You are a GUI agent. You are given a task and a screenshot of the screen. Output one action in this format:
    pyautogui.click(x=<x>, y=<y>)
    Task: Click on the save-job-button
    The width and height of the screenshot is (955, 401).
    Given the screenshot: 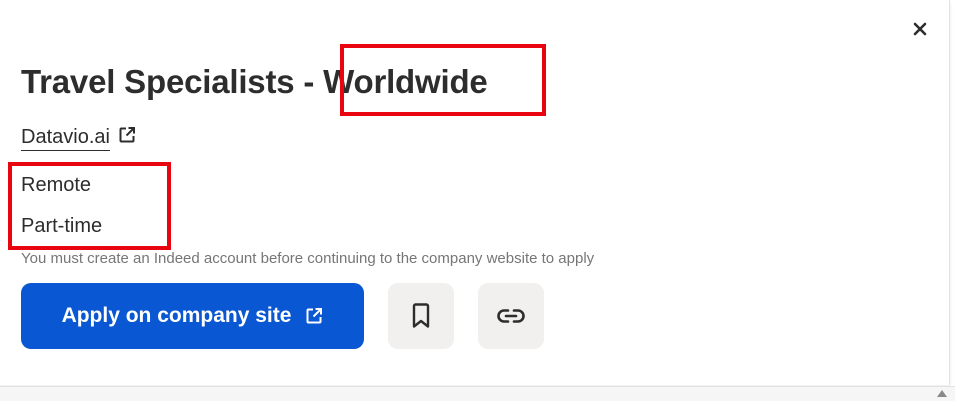 What is the action you would take?
    pyautogui.click(x=421, y=316)
    